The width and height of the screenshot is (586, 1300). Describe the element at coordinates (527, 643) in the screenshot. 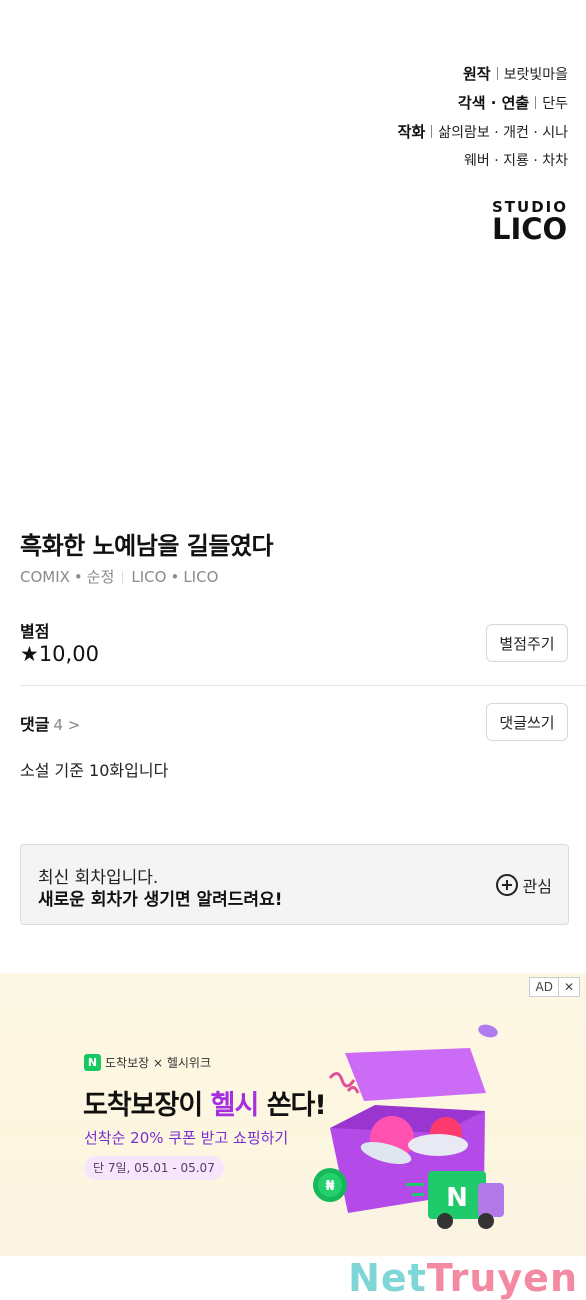

I see `rate-button: 별점주기` at that location.